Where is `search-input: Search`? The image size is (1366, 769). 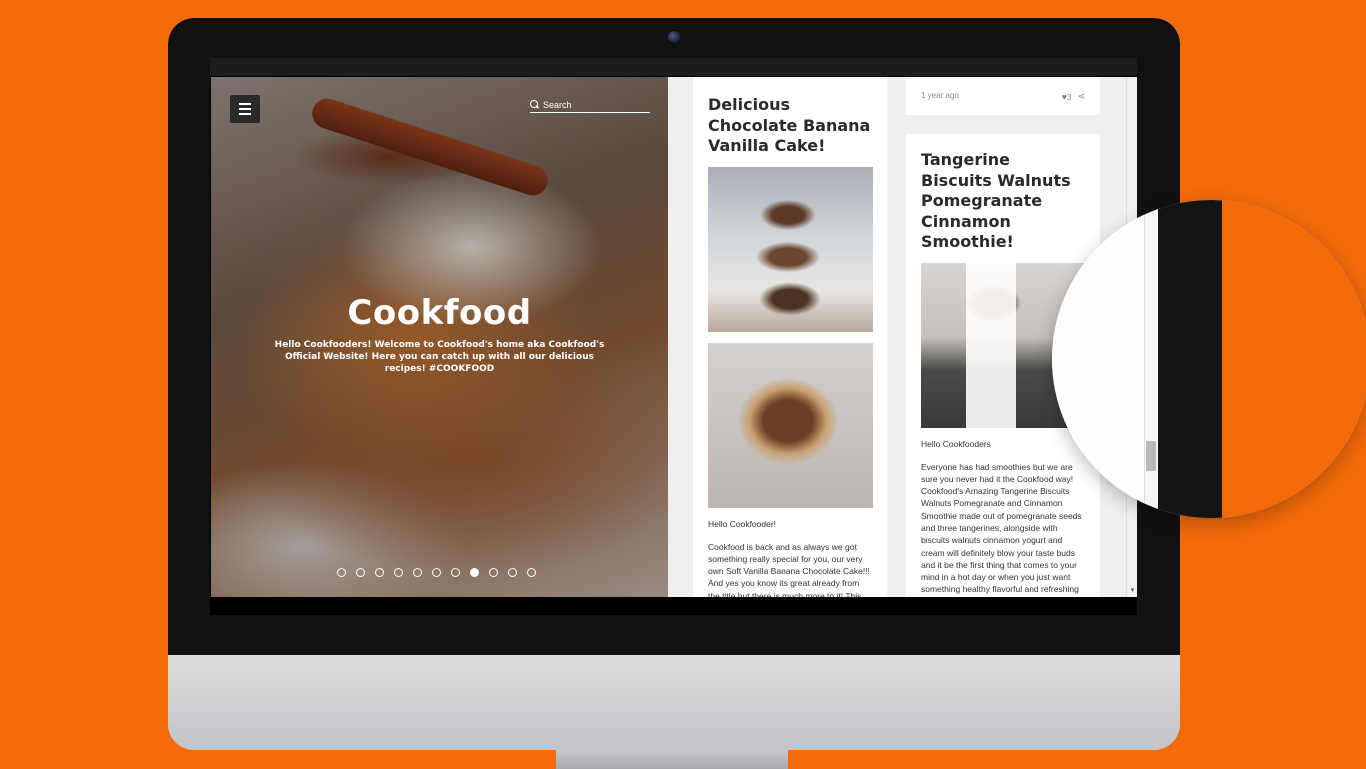
search-input: Search is located at coordinates (590, 105).